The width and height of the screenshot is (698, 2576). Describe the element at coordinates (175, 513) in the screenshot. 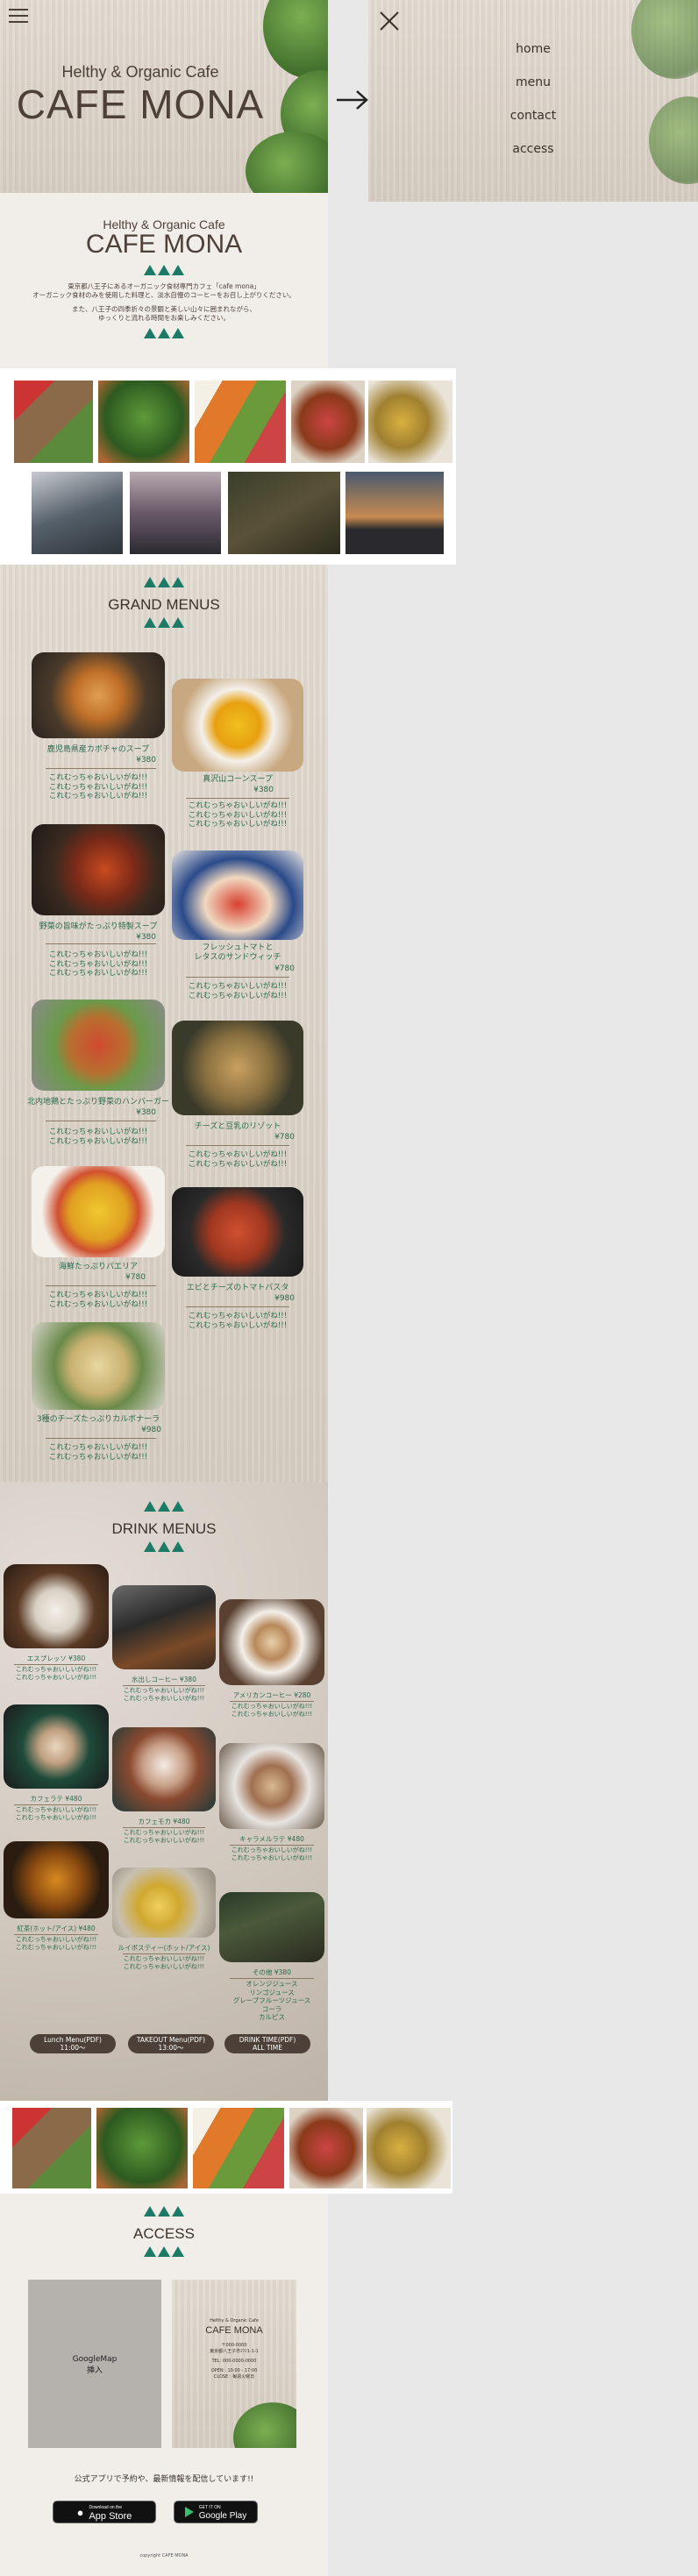

I see `gallery-photo-mountain` at that location.